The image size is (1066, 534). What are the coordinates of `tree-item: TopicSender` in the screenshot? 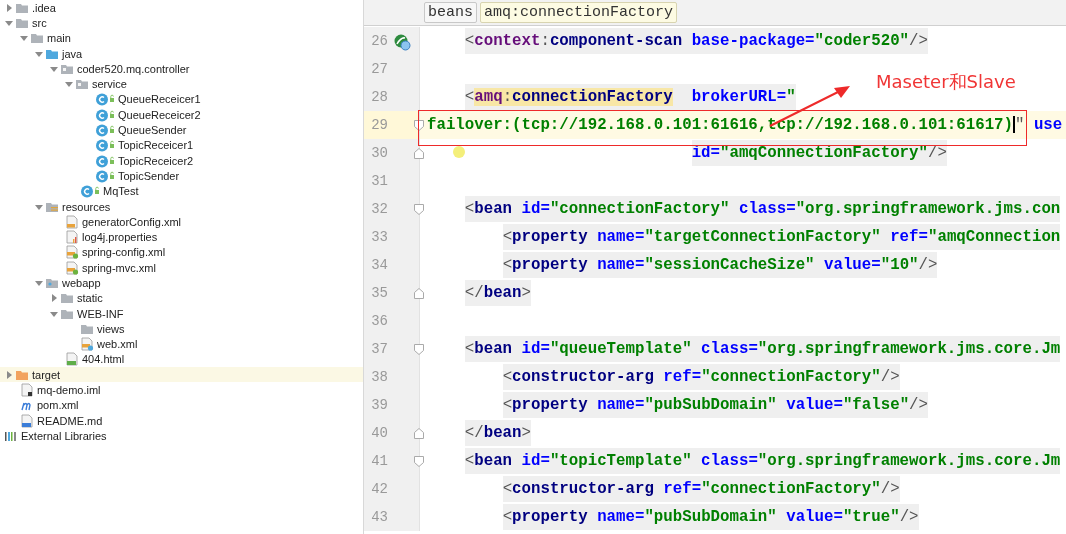 It's located at (149, 175).